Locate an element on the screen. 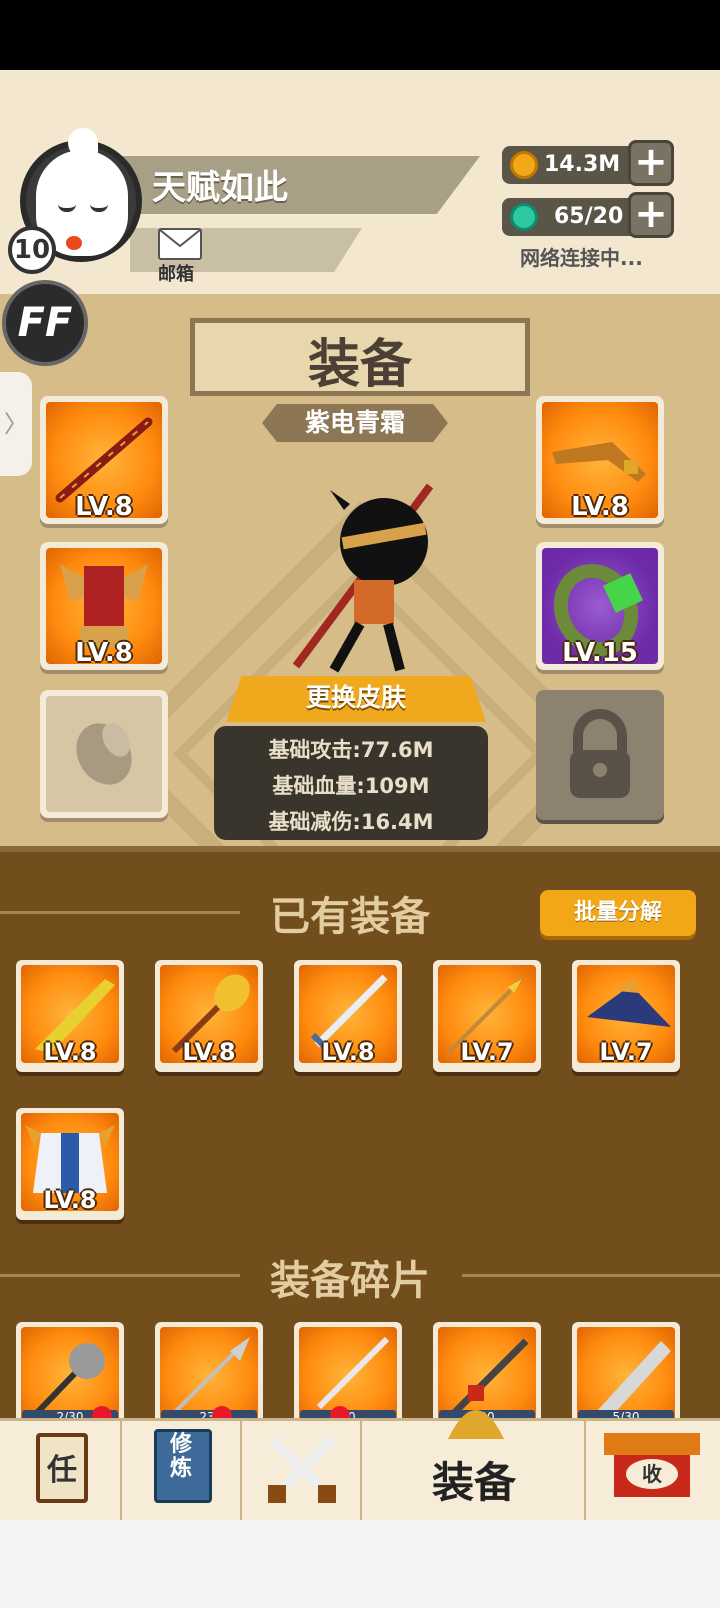  fragment-item: 23/ is located at coordinates (209, 1371).